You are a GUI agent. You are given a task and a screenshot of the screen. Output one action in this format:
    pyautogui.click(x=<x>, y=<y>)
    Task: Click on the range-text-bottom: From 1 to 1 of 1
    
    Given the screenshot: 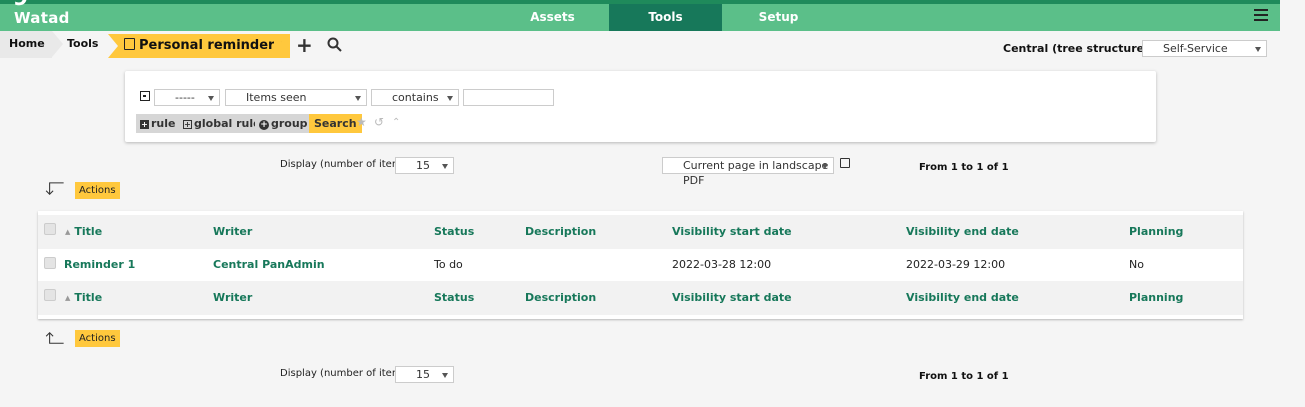 What is the action you would take?
    pyautogui.click(x=964, y=376)
    